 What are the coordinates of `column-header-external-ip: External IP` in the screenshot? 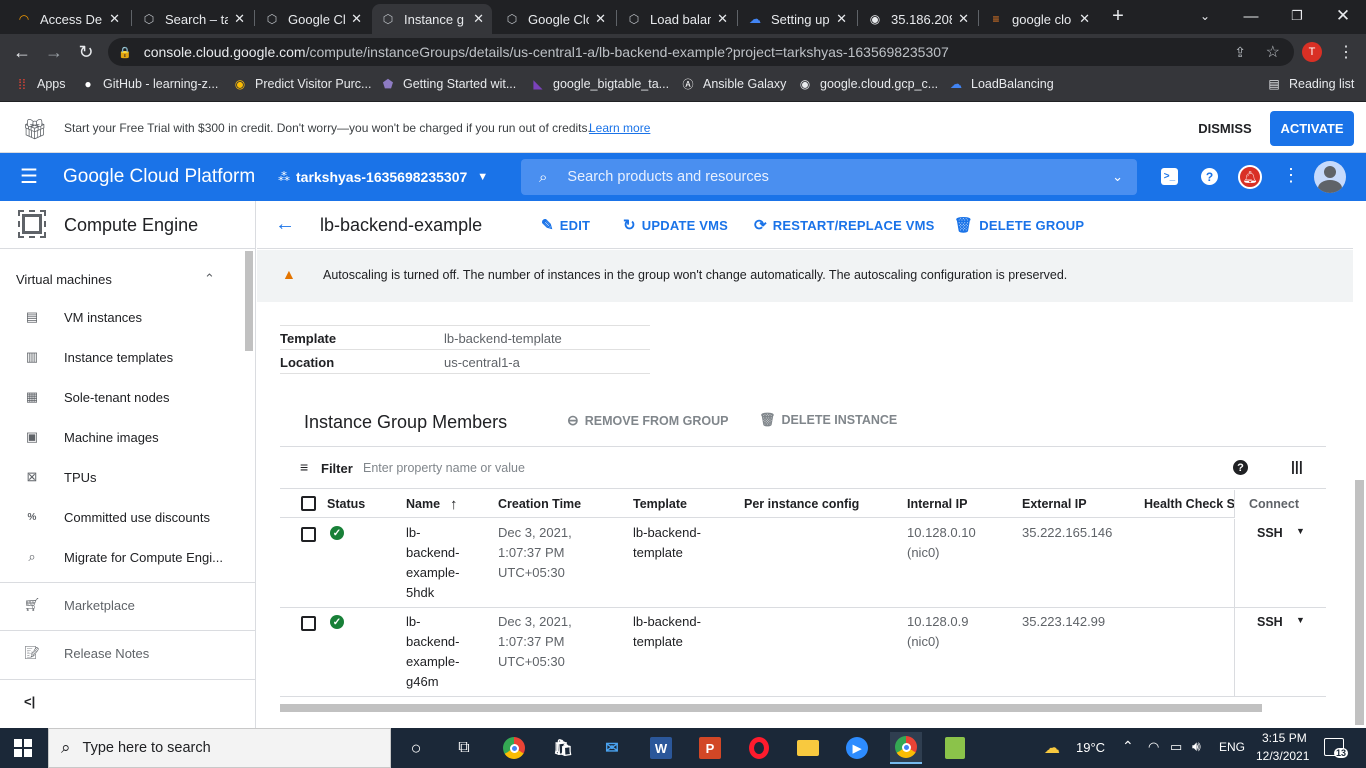 It's located at (1054, 504).